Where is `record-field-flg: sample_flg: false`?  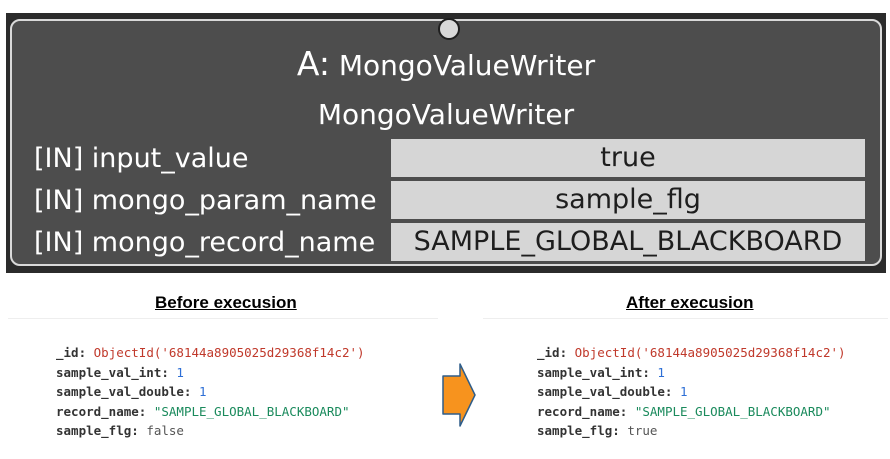 record-field-flg: sample_flg: false is located at coordinates (210, 431).